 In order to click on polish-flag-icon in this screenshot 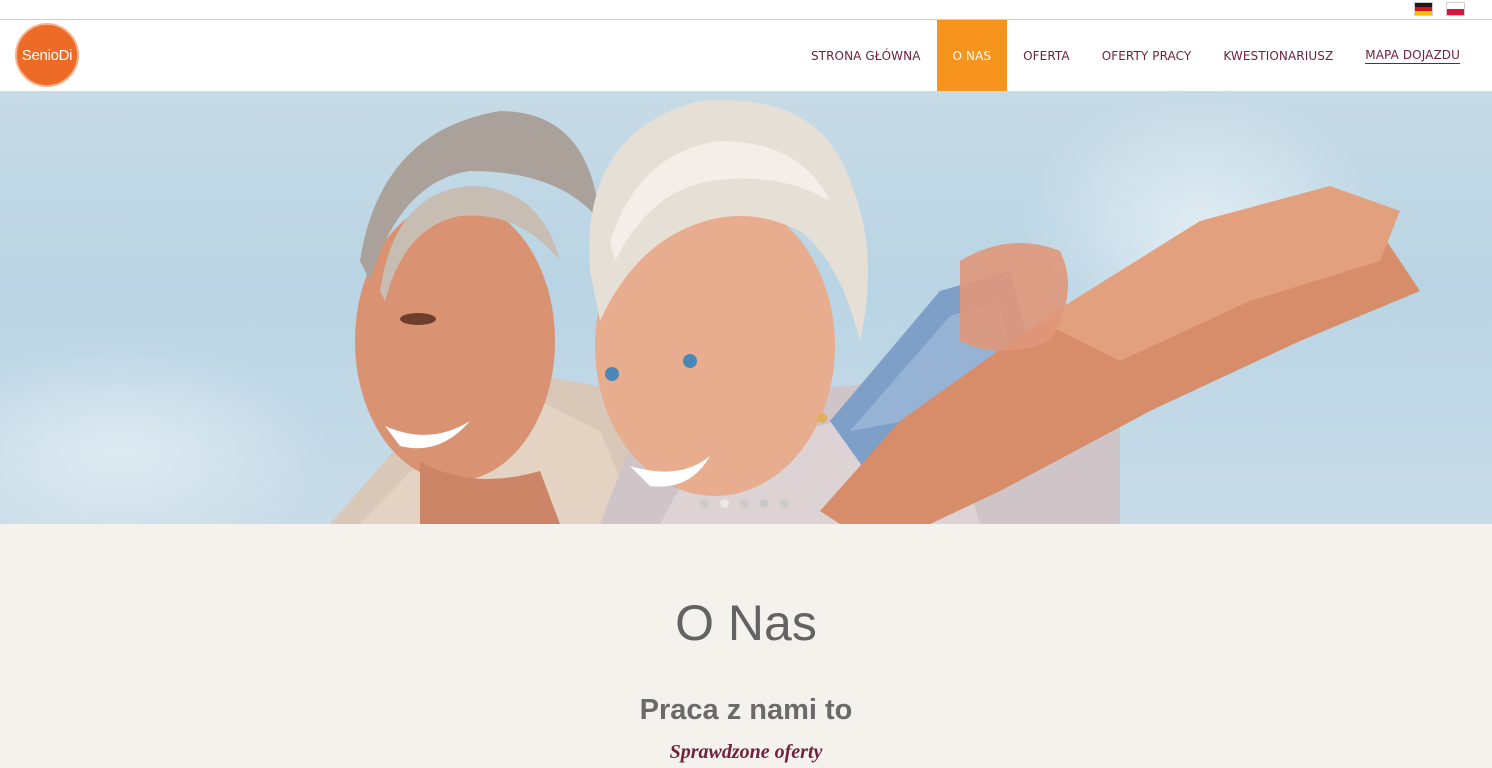, I will do `click(1455, 9)`.